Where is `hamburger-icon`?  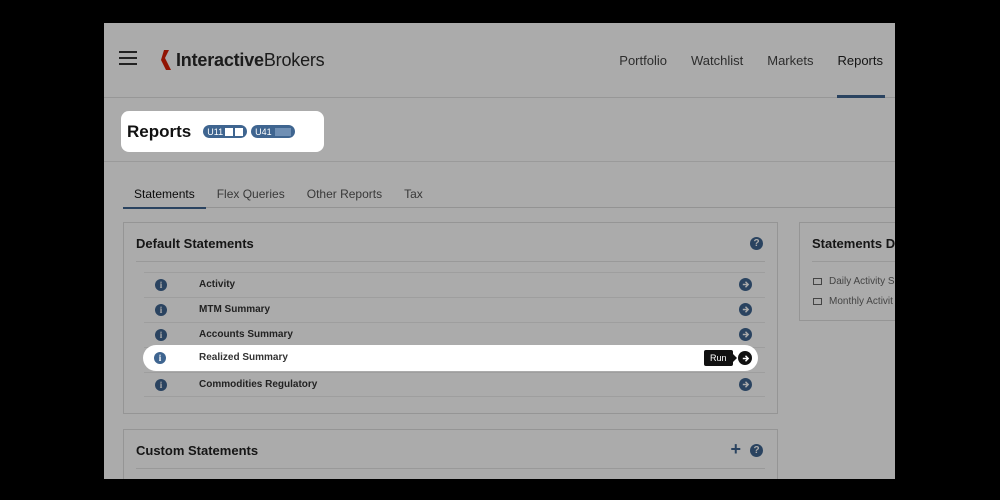 hamburger-icon is located at coordinates (128, 58).